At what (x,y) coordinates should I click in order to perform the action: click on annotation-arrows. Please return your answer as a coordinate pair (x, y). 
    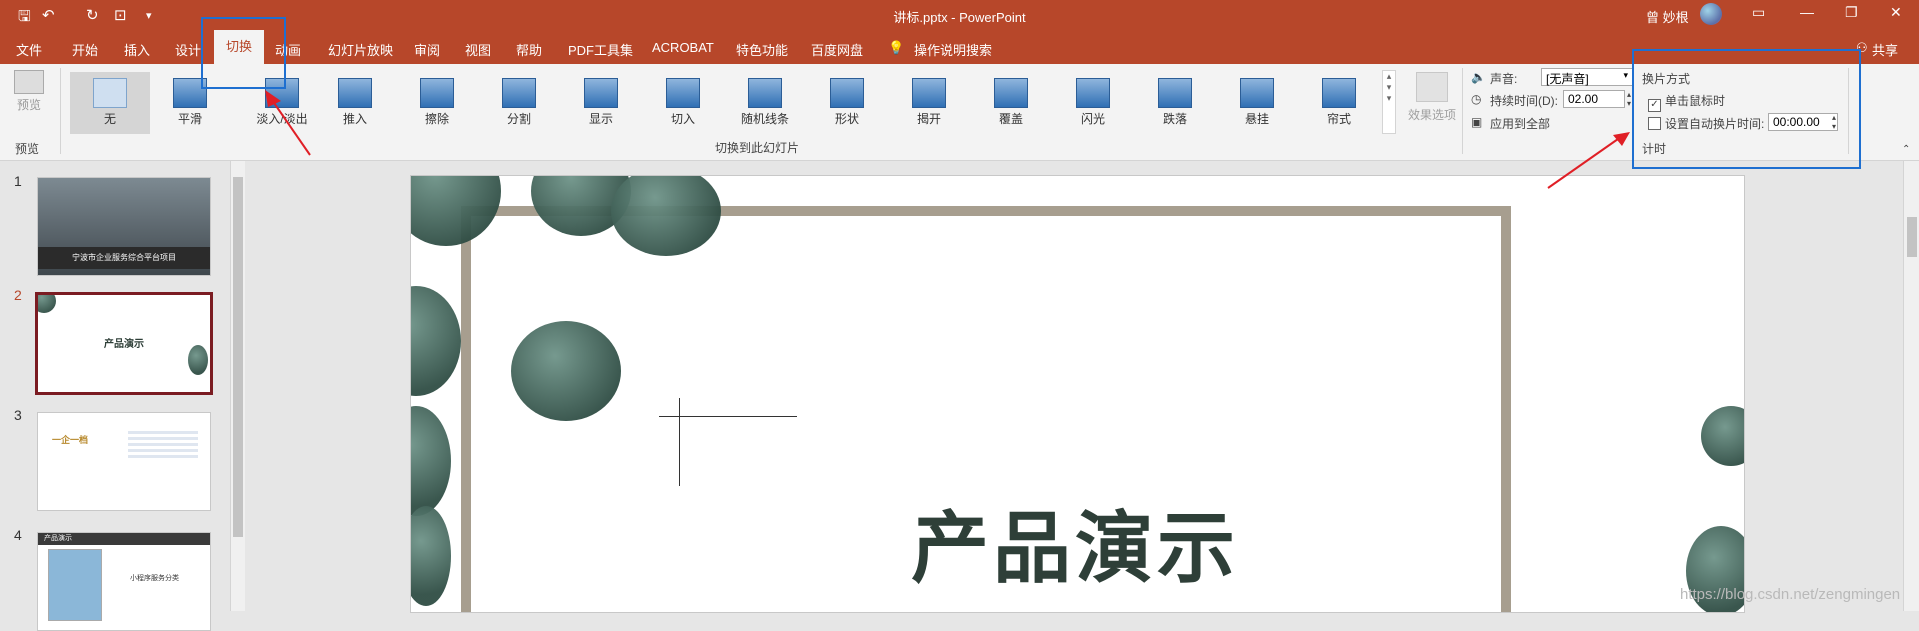
    Looking at the image, I should click on (947, 139).